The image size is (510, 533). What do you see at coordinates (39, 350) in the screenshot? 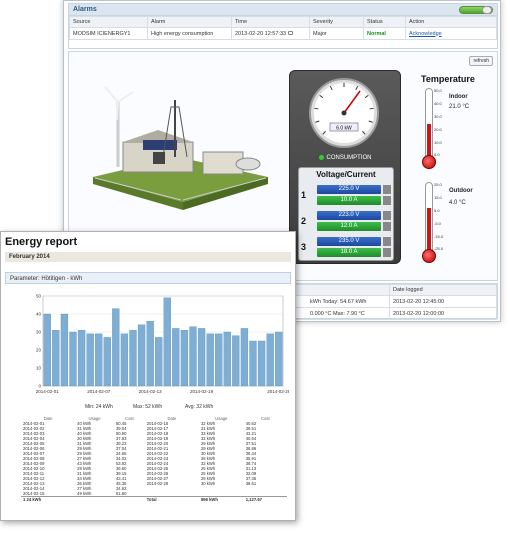
I see `y-tick-label: 20` at bounding box center [39, 350].